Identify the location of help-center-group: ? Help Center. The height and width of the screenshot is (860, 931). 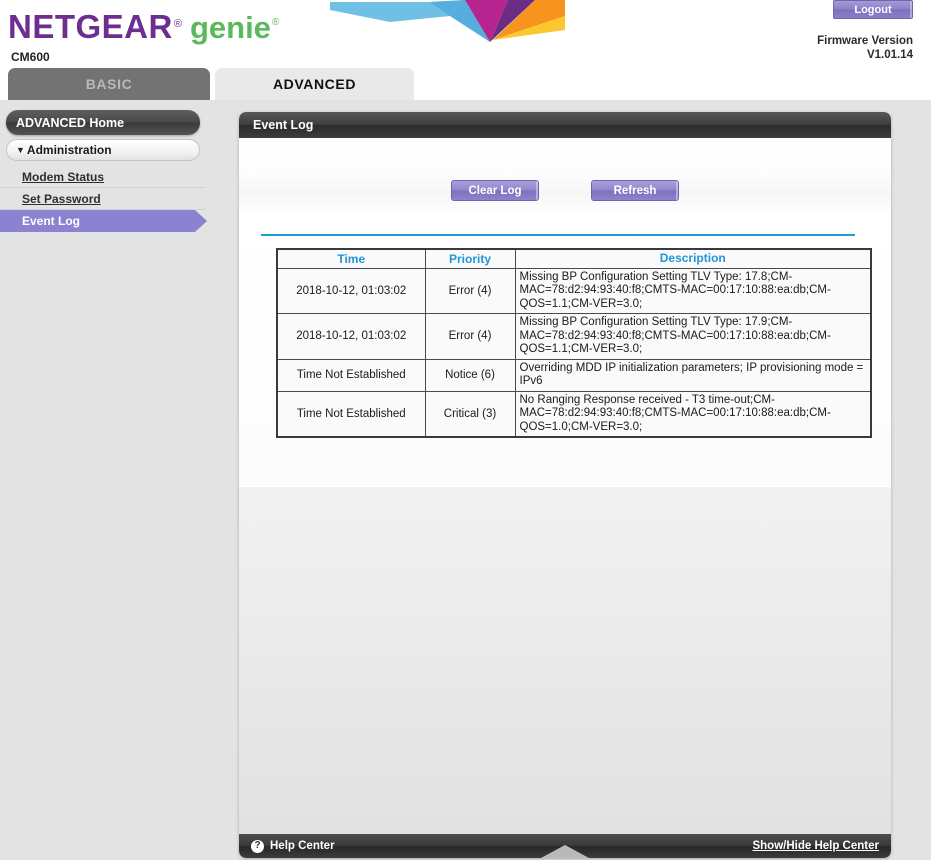
(293, 846).